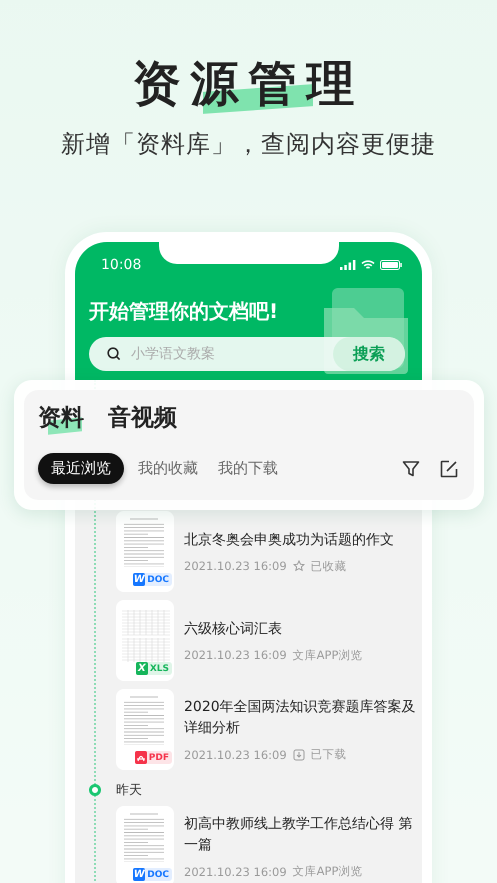  Describe the element at coordinates (183, 311) in the screenshot. I see `header-title: 开始管理你的文档吧!` at that location.